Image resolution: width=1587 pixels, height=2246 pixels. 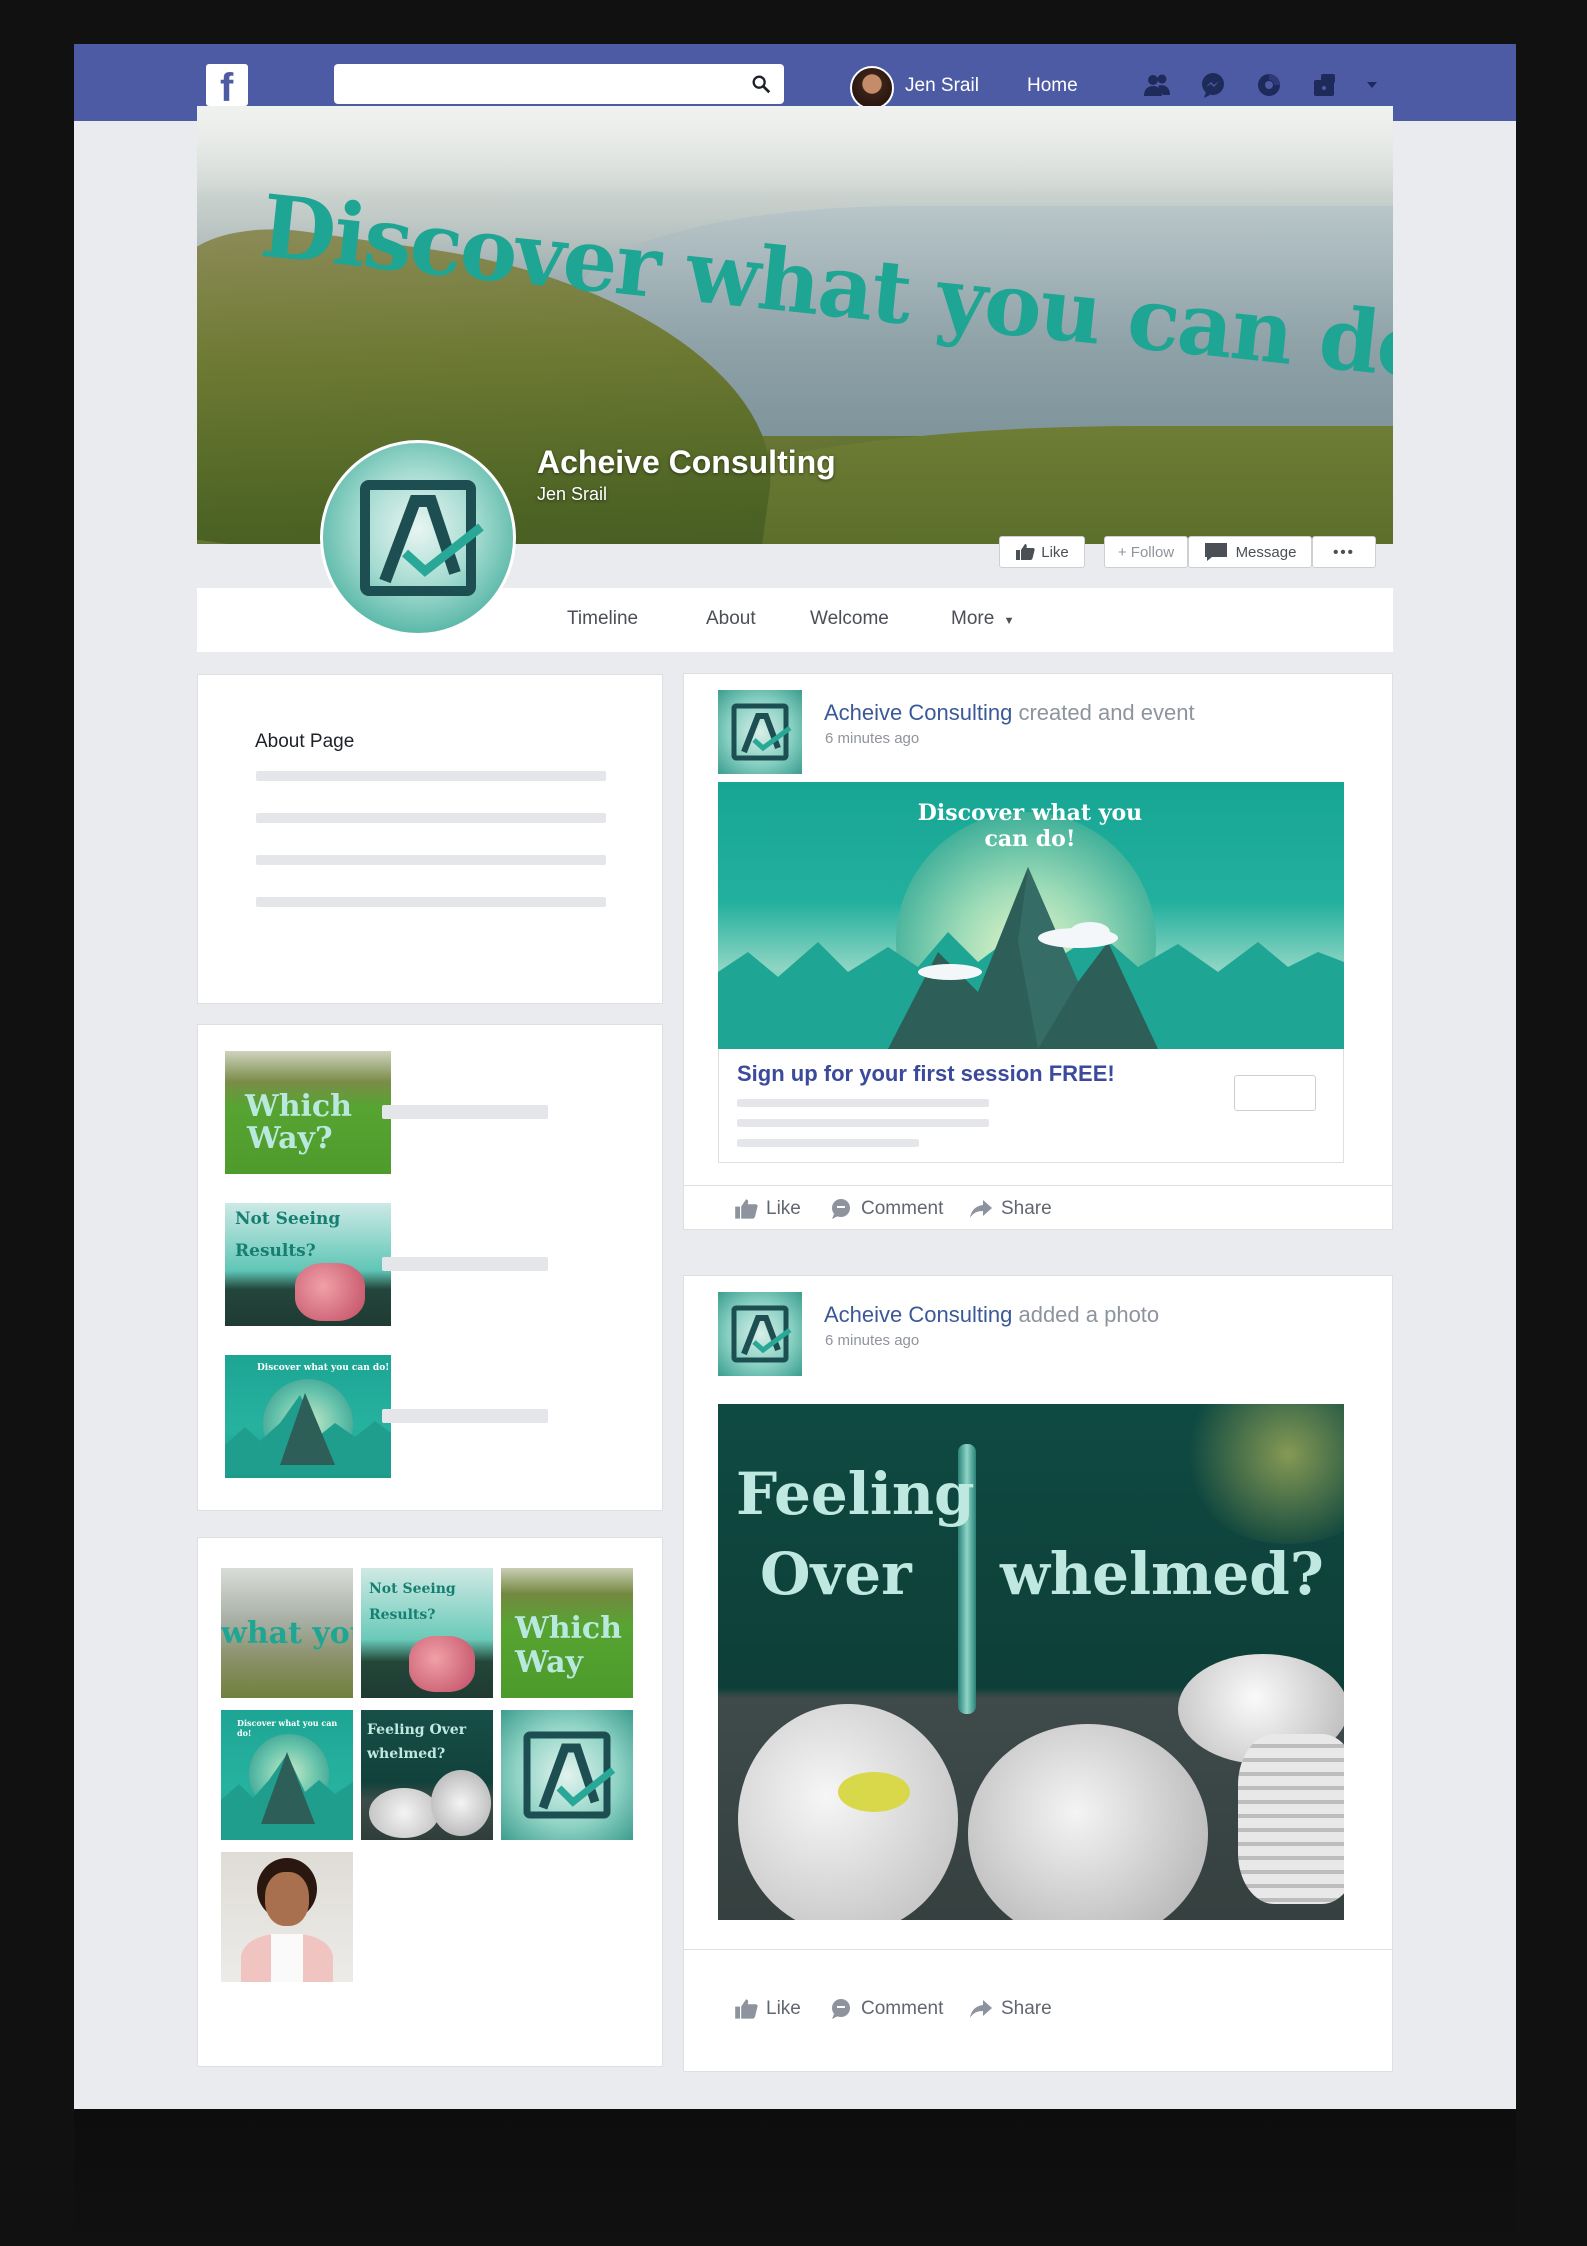 What do you see at coordinates (1250, 552) in the screenshot?
I see `message-button: Message` at bounding box center [1250, 552].